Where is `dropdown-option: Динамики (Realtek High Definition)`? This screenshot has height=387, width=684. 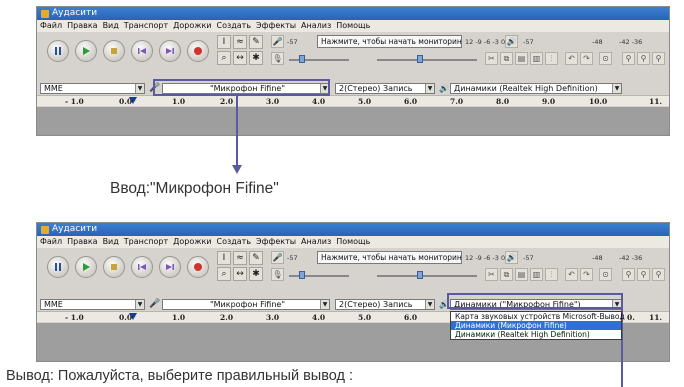
dropdown-option: Динамики (Realtek High Definition) is located at coordinates (536, 334).